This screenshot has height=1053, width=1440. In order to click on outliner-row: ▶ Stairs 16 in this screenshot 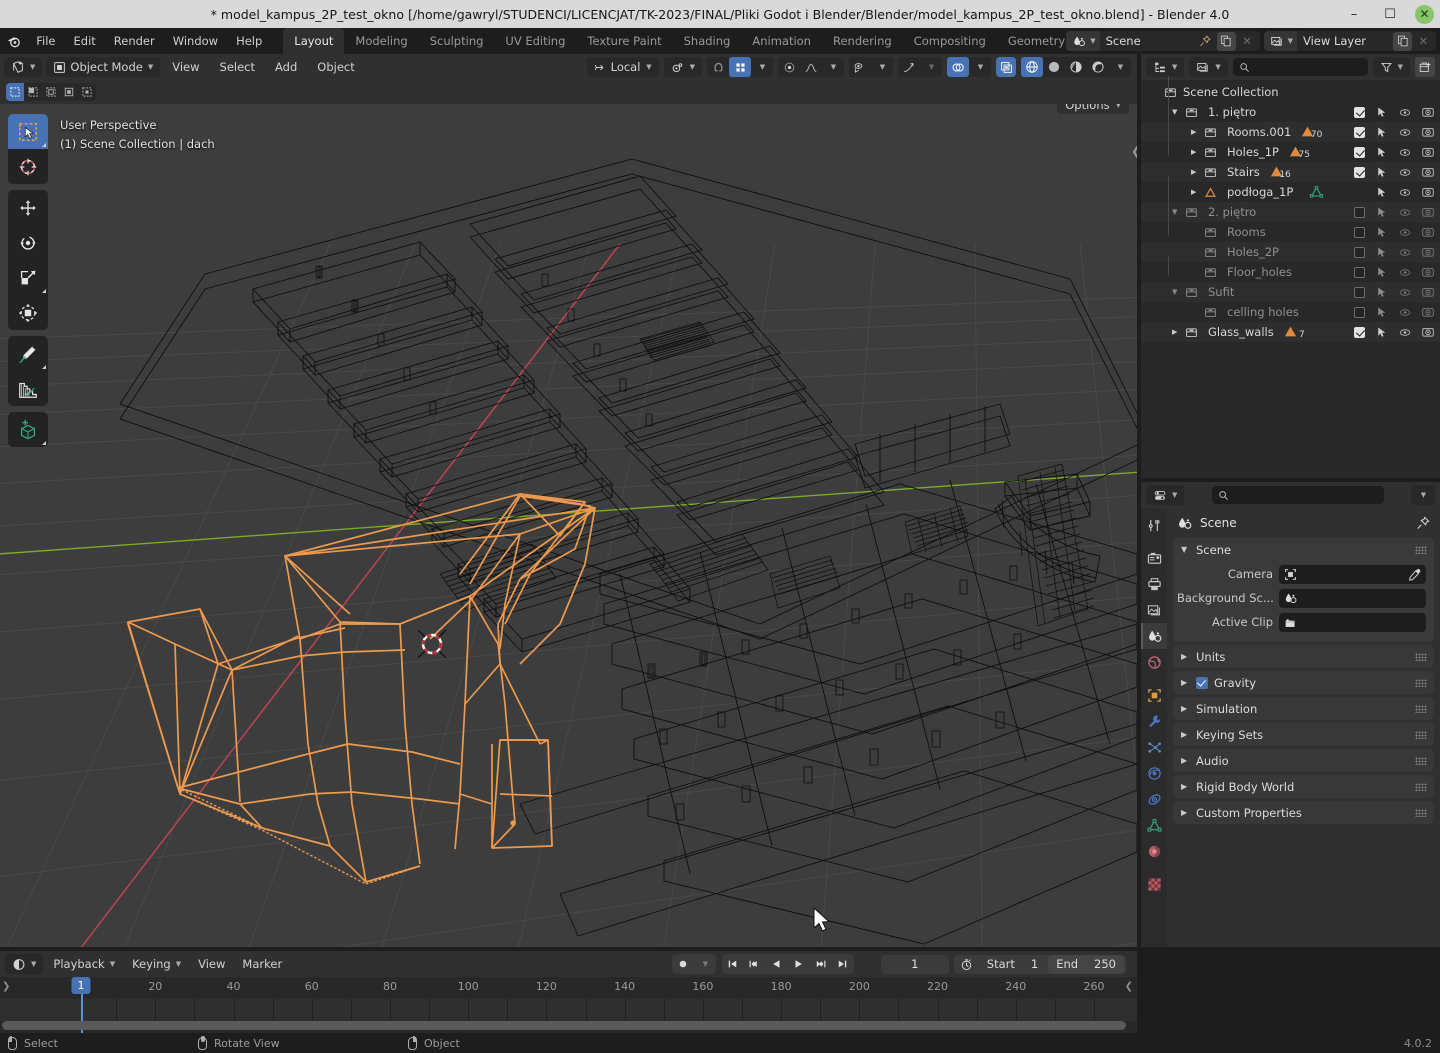, I will do `click(1290, 172)`.